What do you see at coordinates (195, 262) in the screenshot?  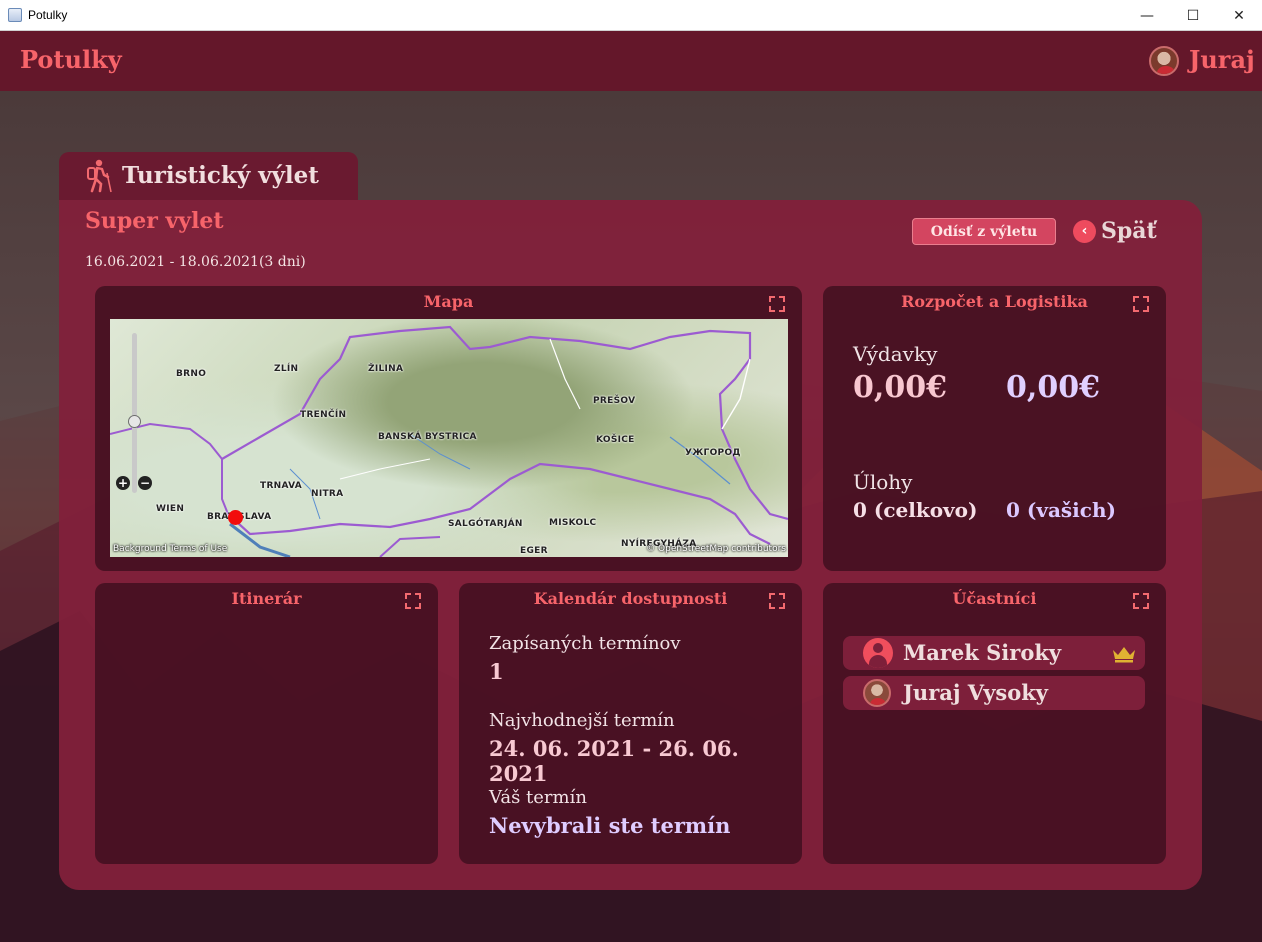 I see `trip-dates: 16.06.2021 - 18.06.2021(3 dni)` at bounding box center [195, 262].